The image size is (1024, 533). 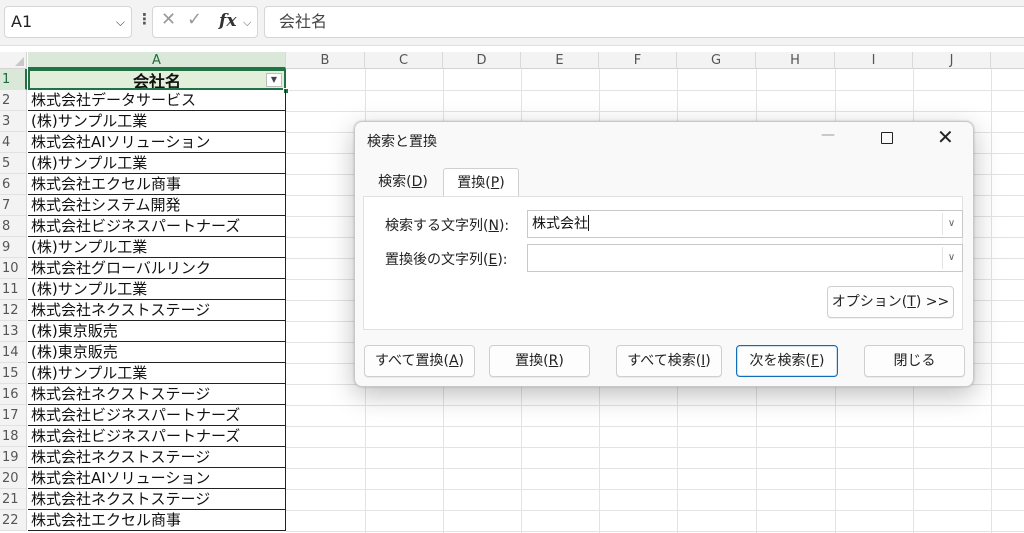 I want to click on find-all-end: ), so click(x=708, y=361).